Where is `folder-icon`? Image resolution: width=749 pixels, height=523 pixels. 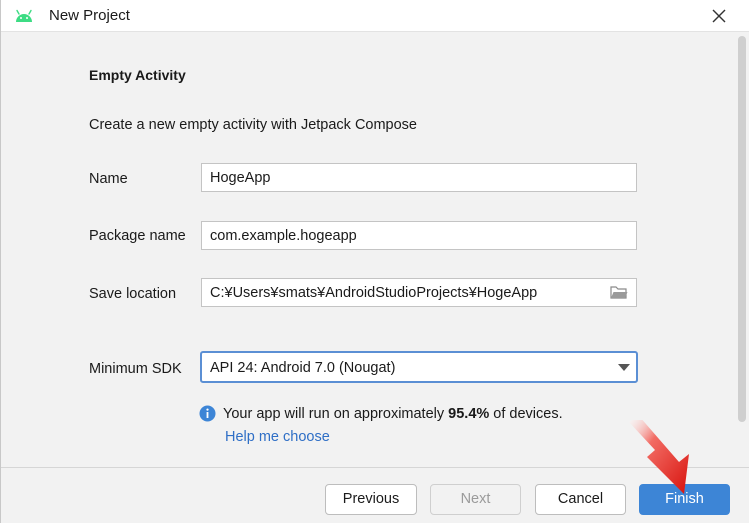
folder-icon is located at coordinates (619, 292).